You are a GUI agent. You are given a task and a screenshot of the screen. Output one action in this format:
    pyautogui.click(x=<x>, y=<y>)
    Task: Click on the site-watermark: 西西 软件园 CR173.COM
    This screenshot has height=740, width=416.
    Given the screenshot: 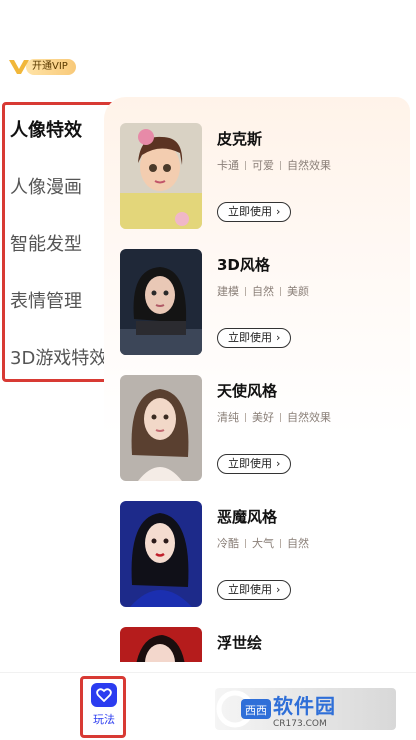 What is the action you would take?
    pyautogui.click(x=305, y=709)
    